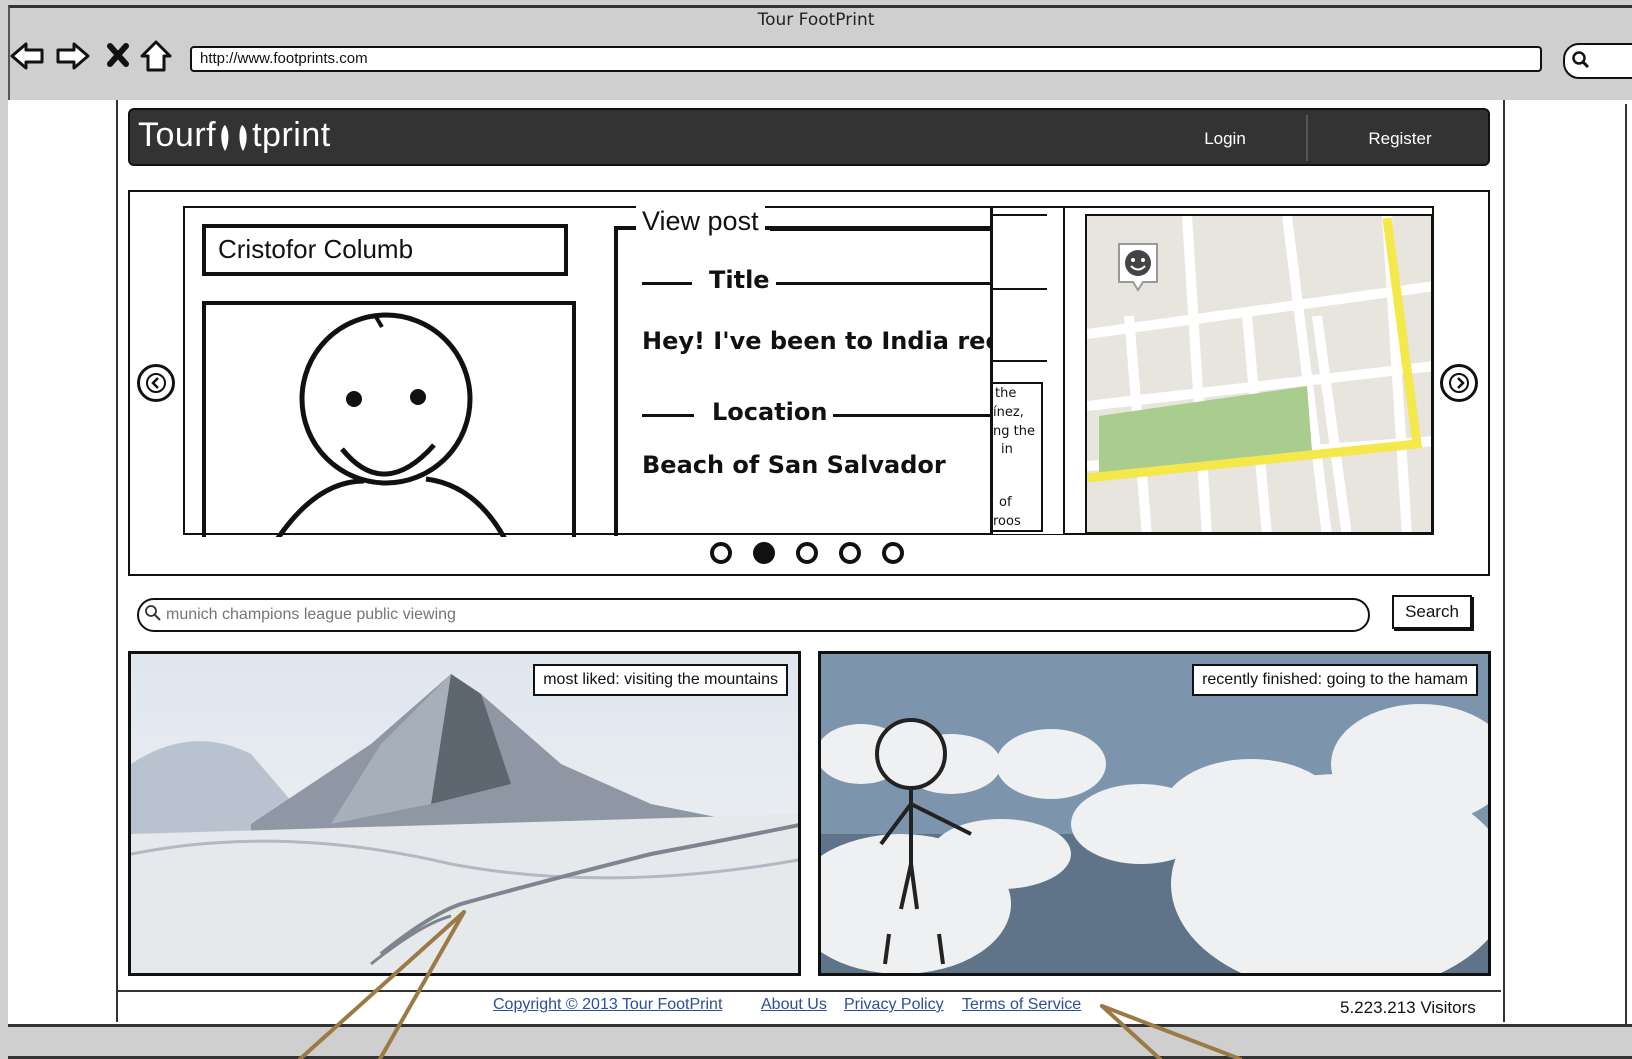  What do you see at coordinates (291, 135) in the screenshot?
I see `logo-text-suffix: tprint` at bounding box center [291, 135].